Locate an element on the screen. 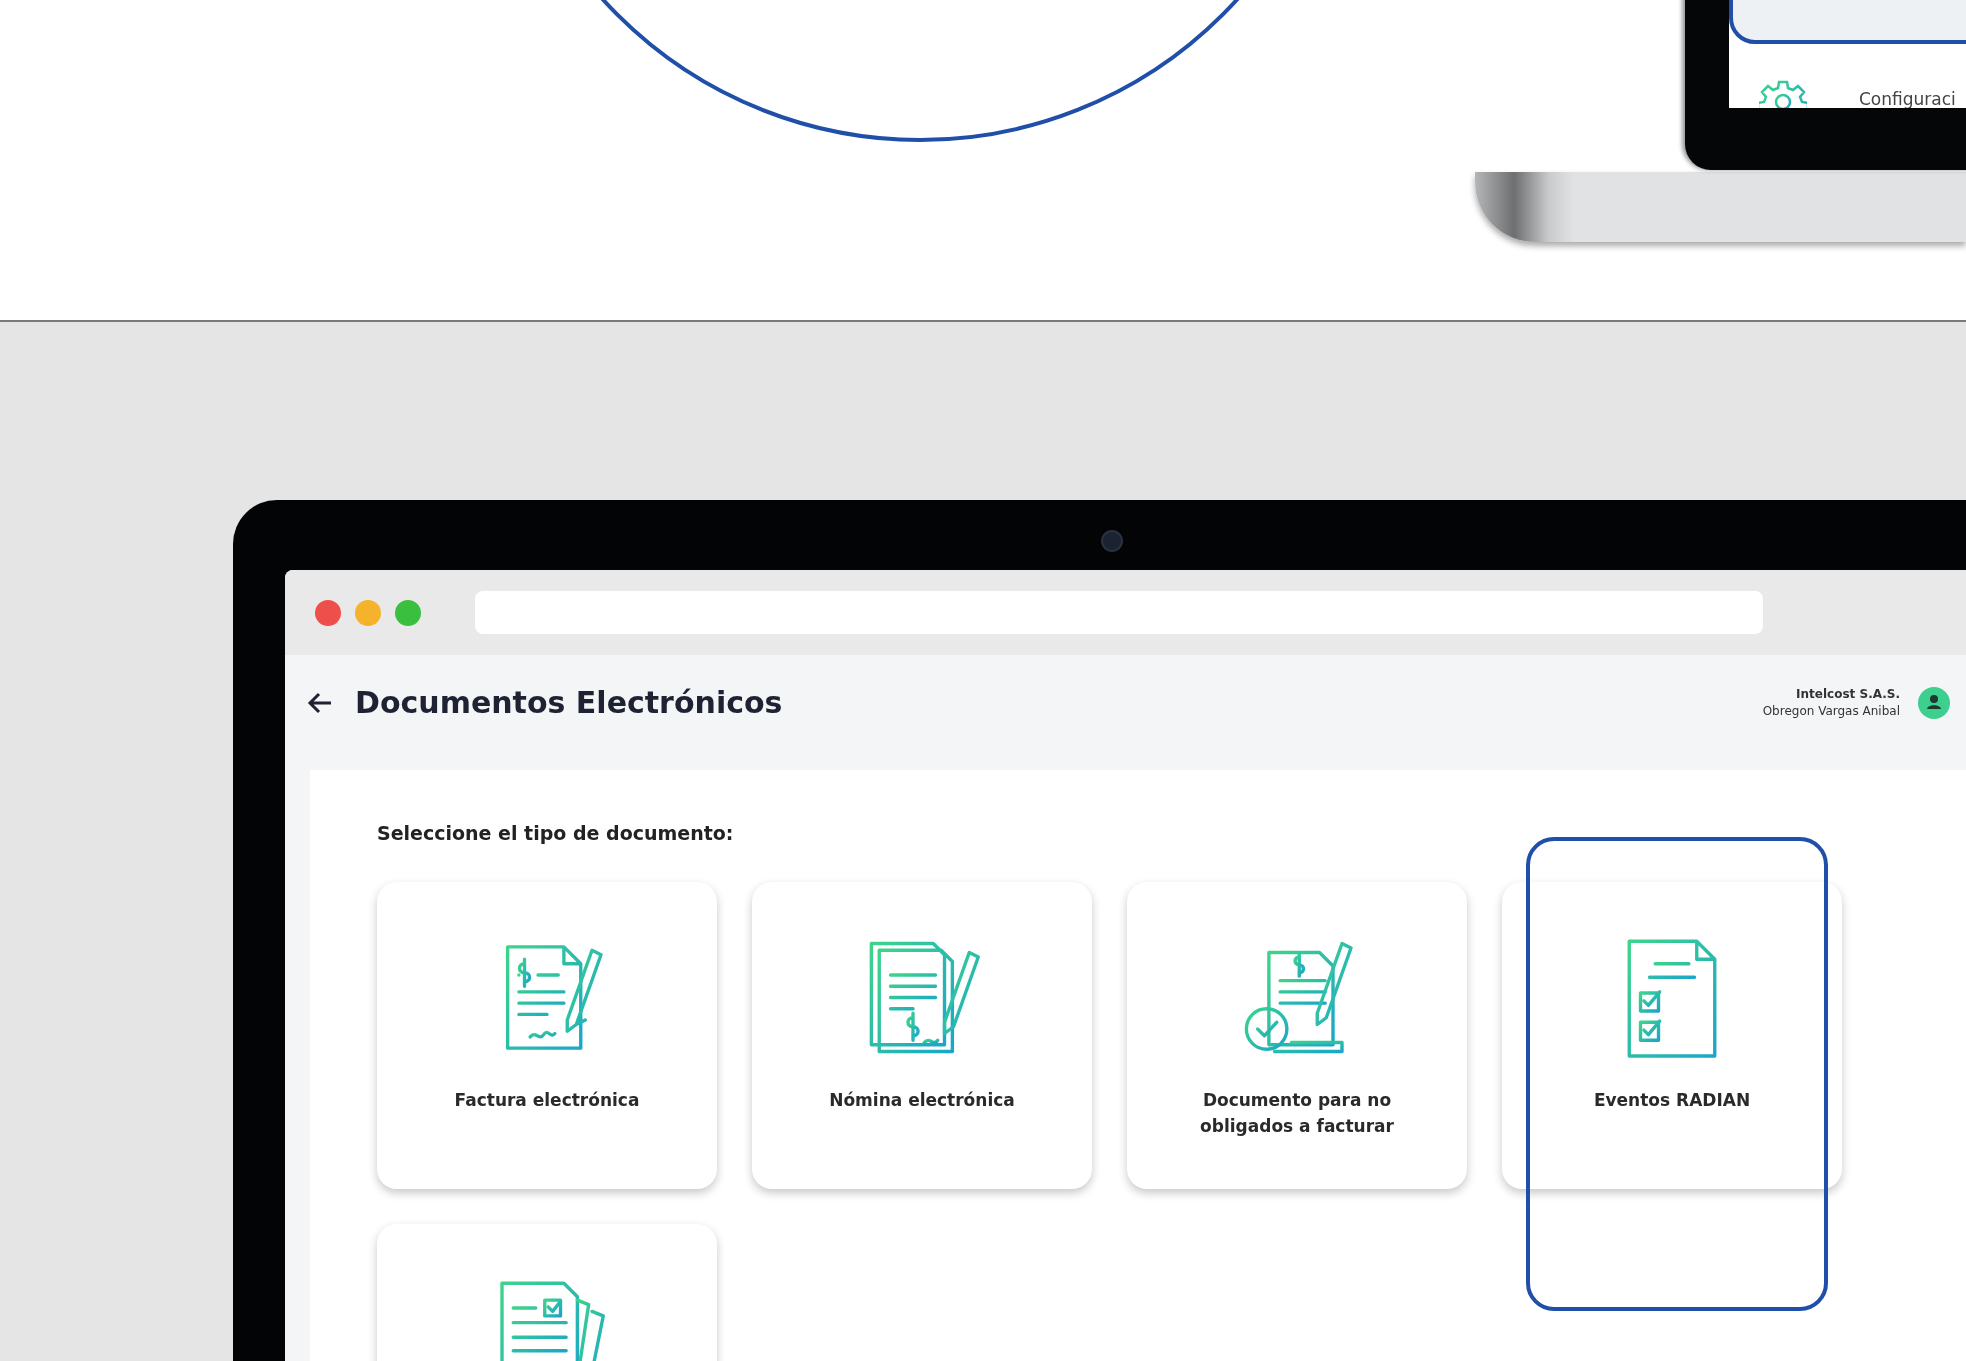 The width and height of the screenshot is (1966, 1361). user-name: Obregon Vargas Anibal is located at coordinates (1831, 711).